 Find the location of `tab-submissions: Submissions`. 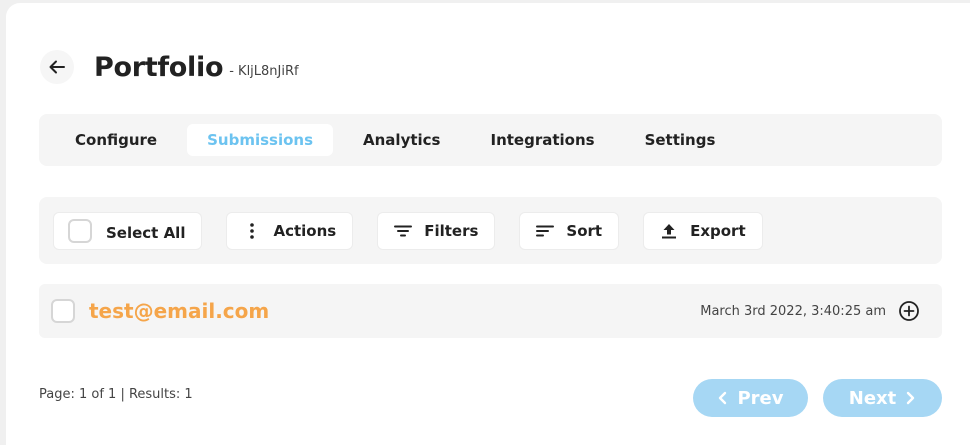

tab-submissions: Submissions is located at coordinates (260, 140).